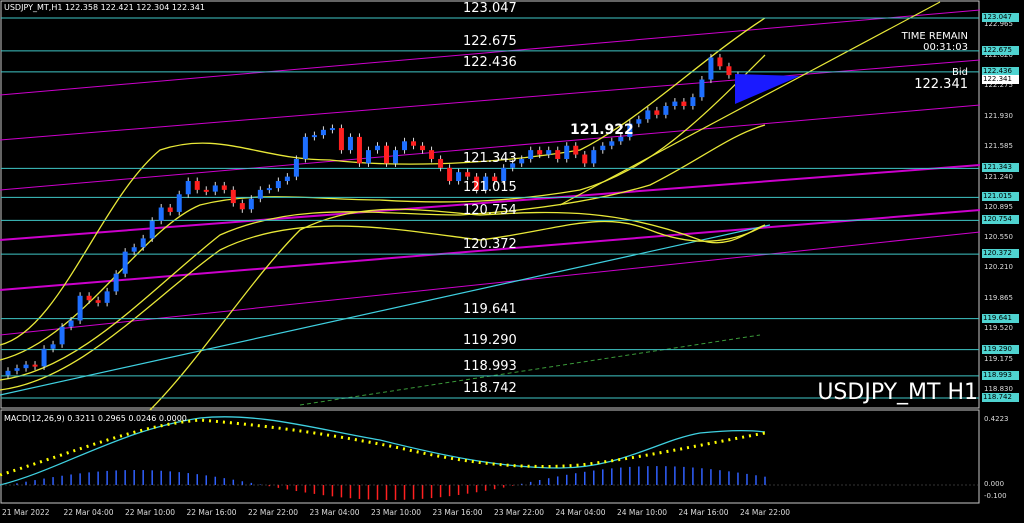  I want to click on bid-display: Bid 122.341, so click(941, 79).